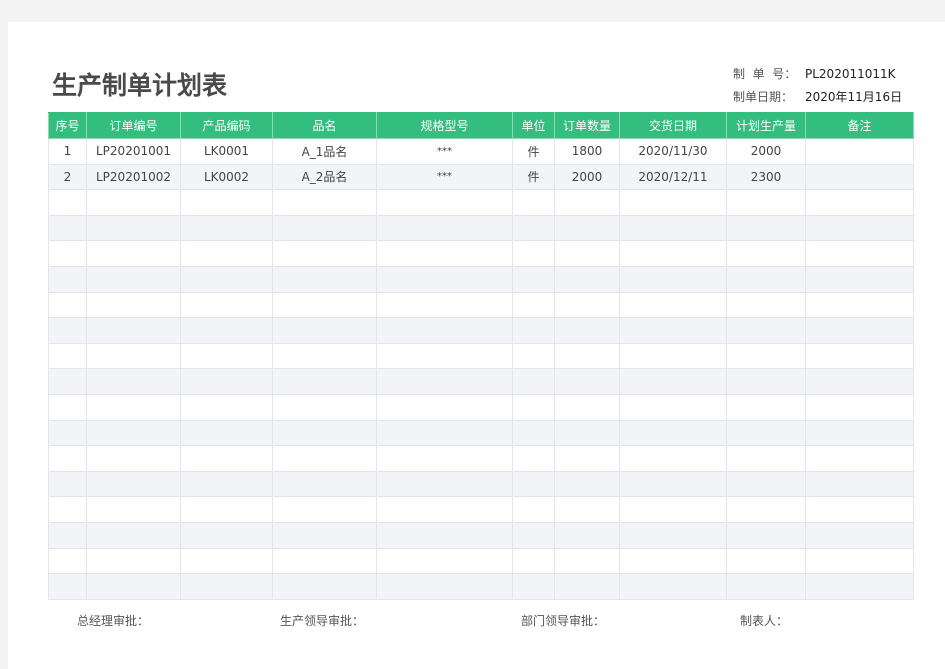 The width and height of the screenshot is (945, 669). What do you see at coordinates (324, 151) in the screenshot?
I see `table-cell: A_1品名` at bounding box center [324, 151].